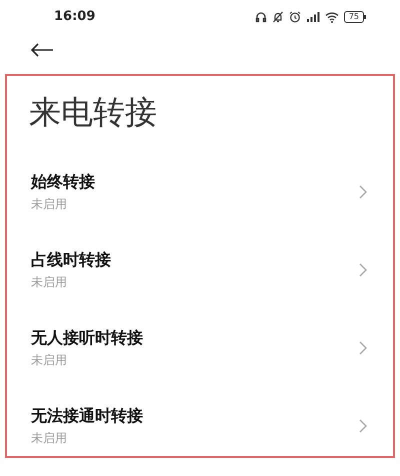 The image size is (400, 476). What do you see at coordinates (313, 16) in the screenshot?
I see `signal-icon` at bounding box center [313, 16].